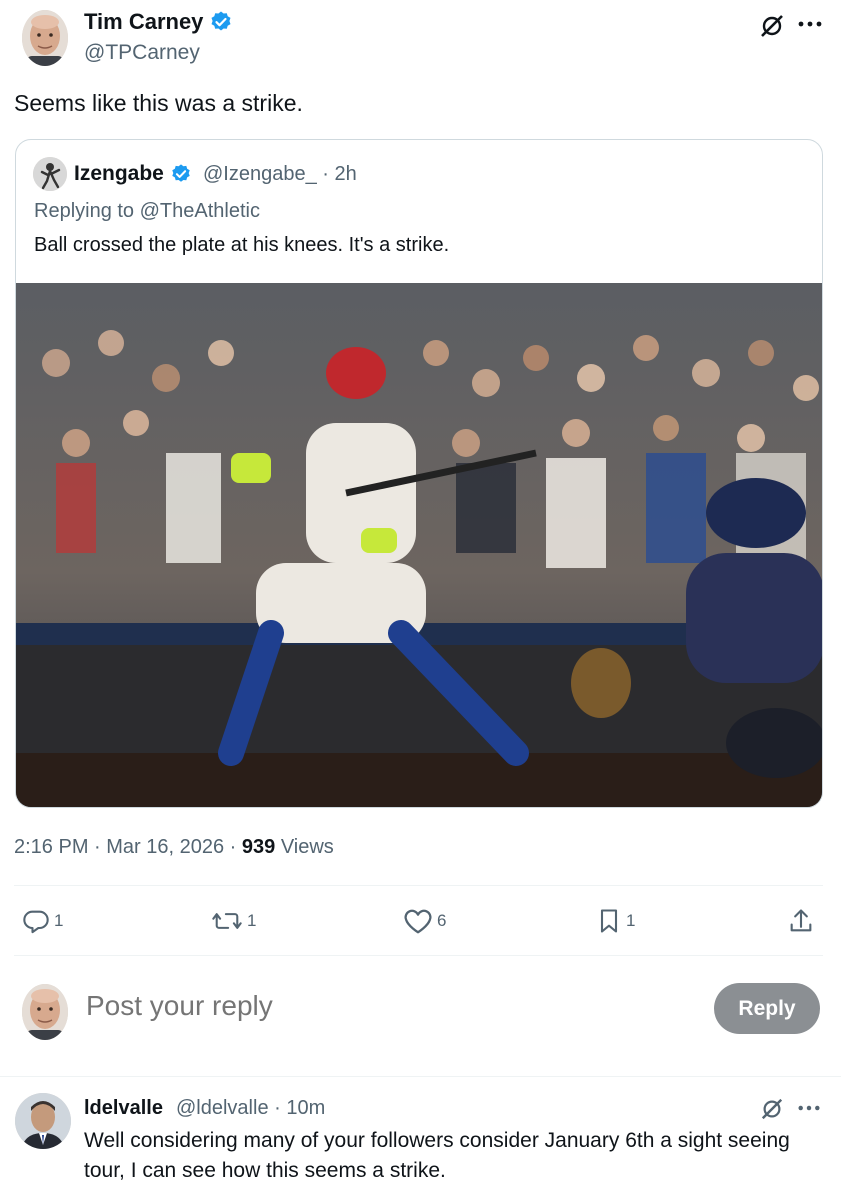 The height and width of the screenshot is (1199, 841). I want to click on reply-action: 1, so click(42, 921).